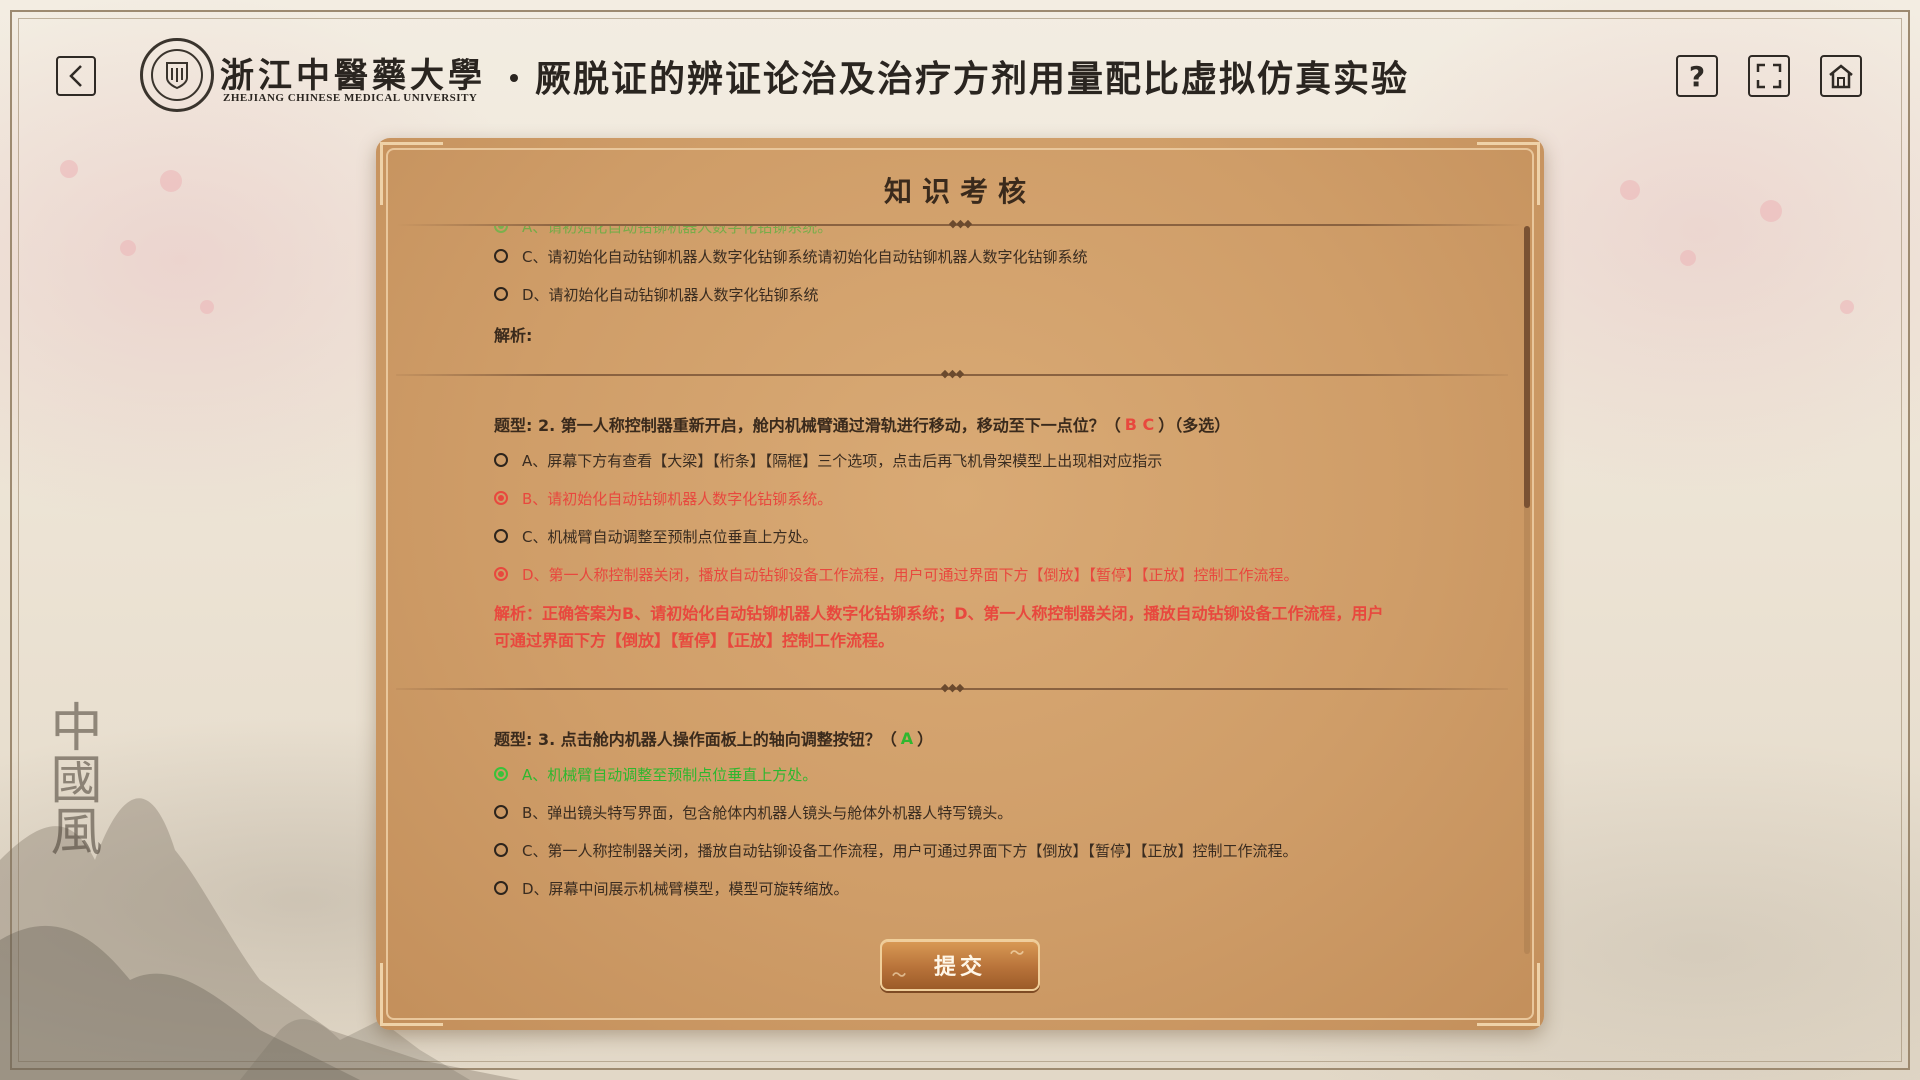  What do you see at coordinates (670, 774) in the screenshot?
I see `option-text: A、机械臂自动调整至预制点位垂直上方处。` at bounding box center [670, 774].